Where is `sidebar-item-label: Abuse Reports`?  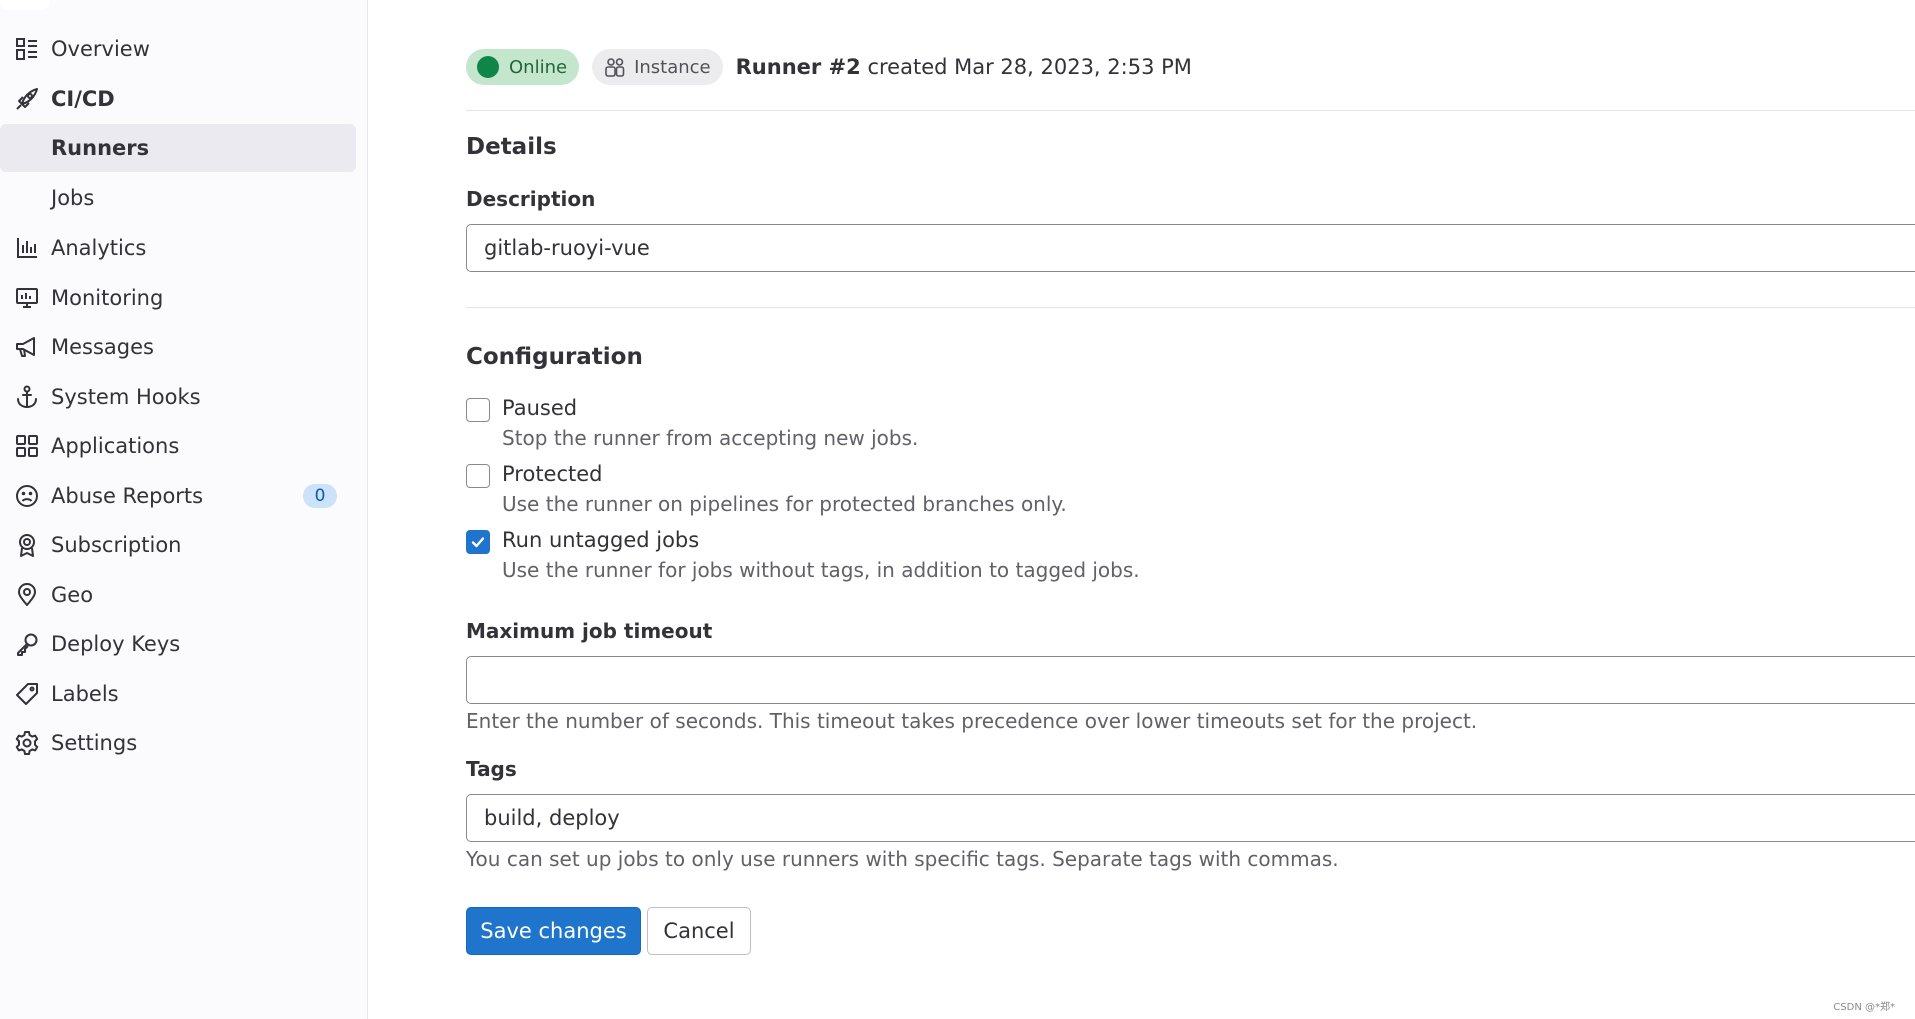
sidebar-item-label: Abuse Reports is located at coordinates (127, 496).